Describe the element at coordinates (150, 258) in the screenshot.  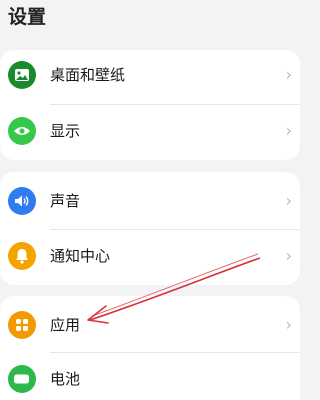
I see `settings-item-notification-center: 通知中心 ›` at that location.